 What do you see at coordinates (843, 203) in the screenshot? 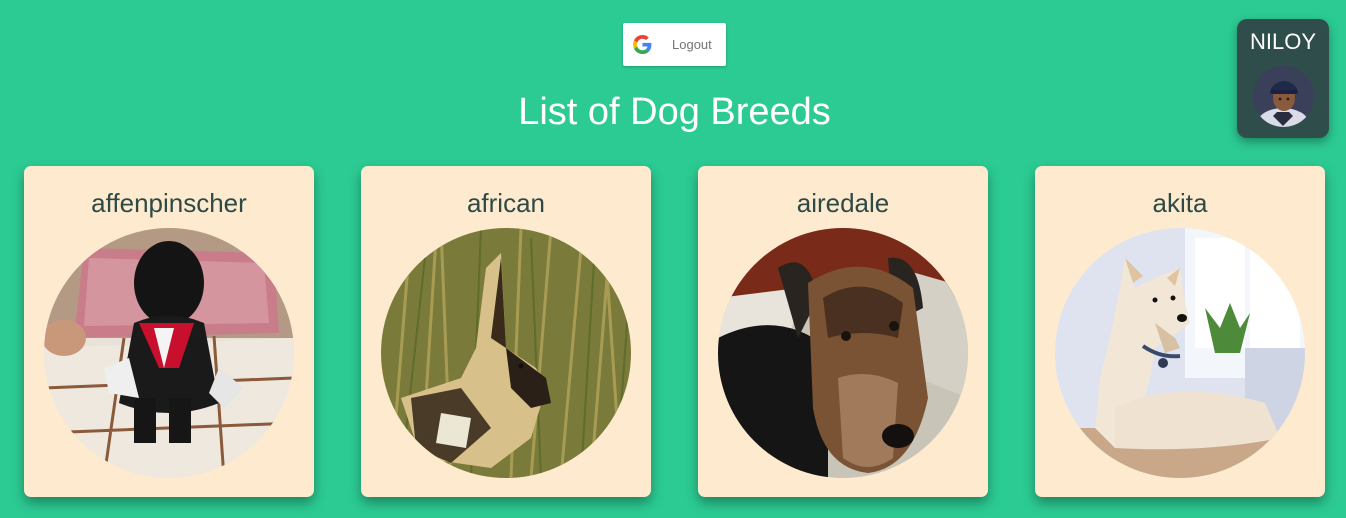
I see `breed-name: airedale` at bounding box center [843, 203].